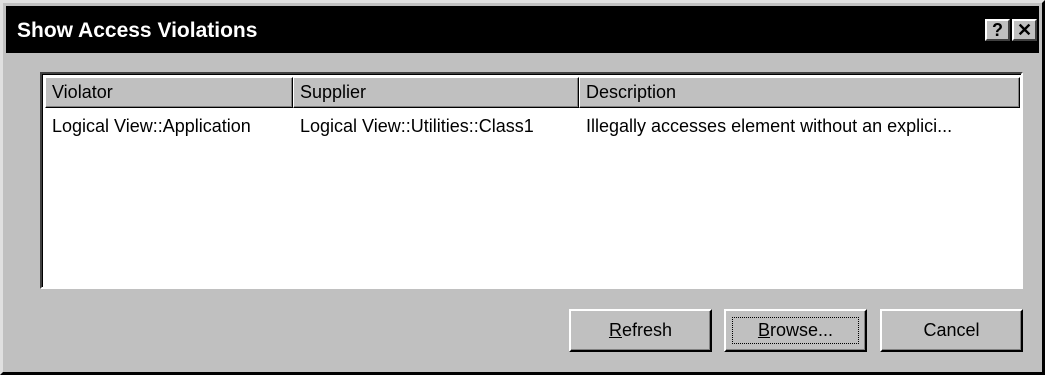 This screenshot has height=375, width=1045. I want to click on refresh-button: Refresh, so click(640, 330).